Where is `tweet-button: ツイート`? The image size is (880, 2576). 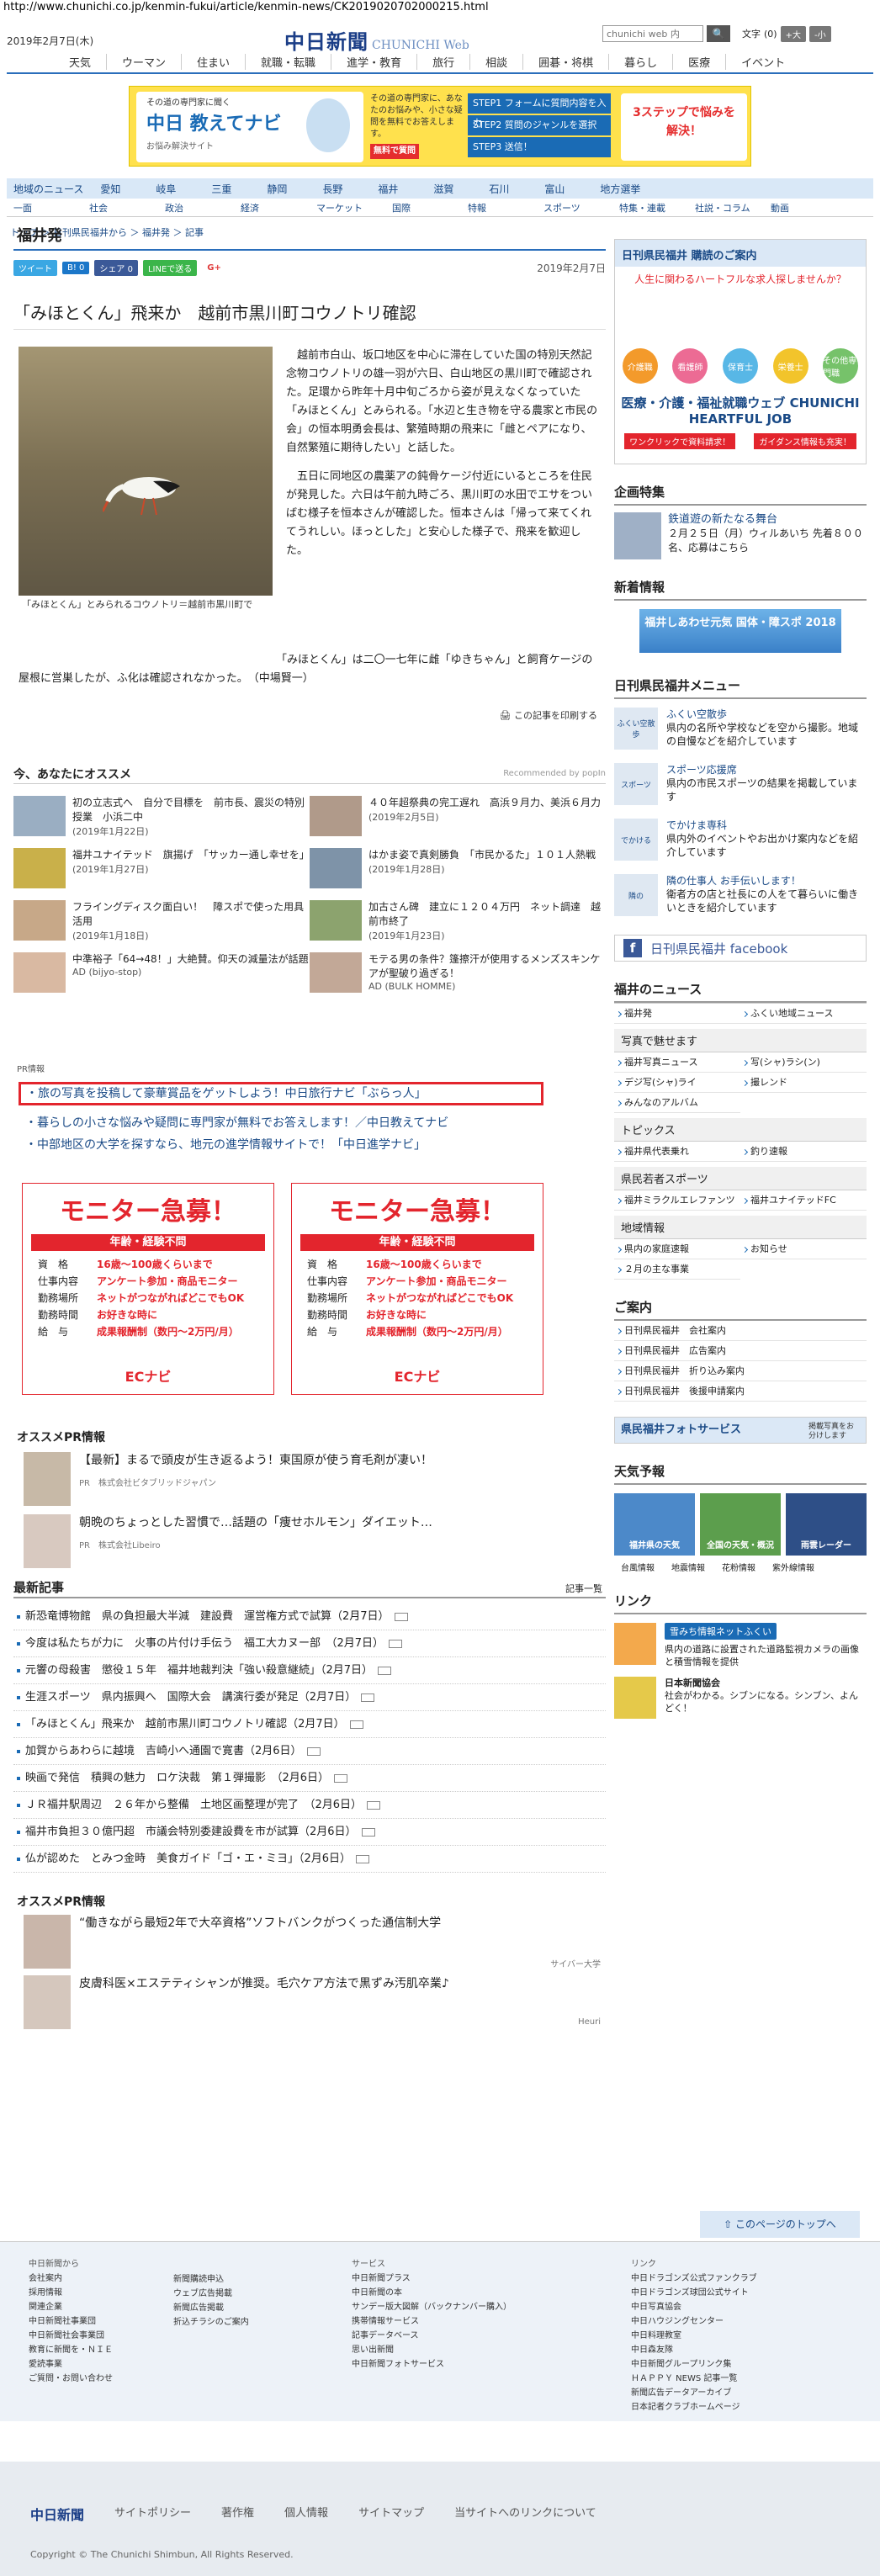
tweet-button: ツイート is located at coordinates (35, 267).